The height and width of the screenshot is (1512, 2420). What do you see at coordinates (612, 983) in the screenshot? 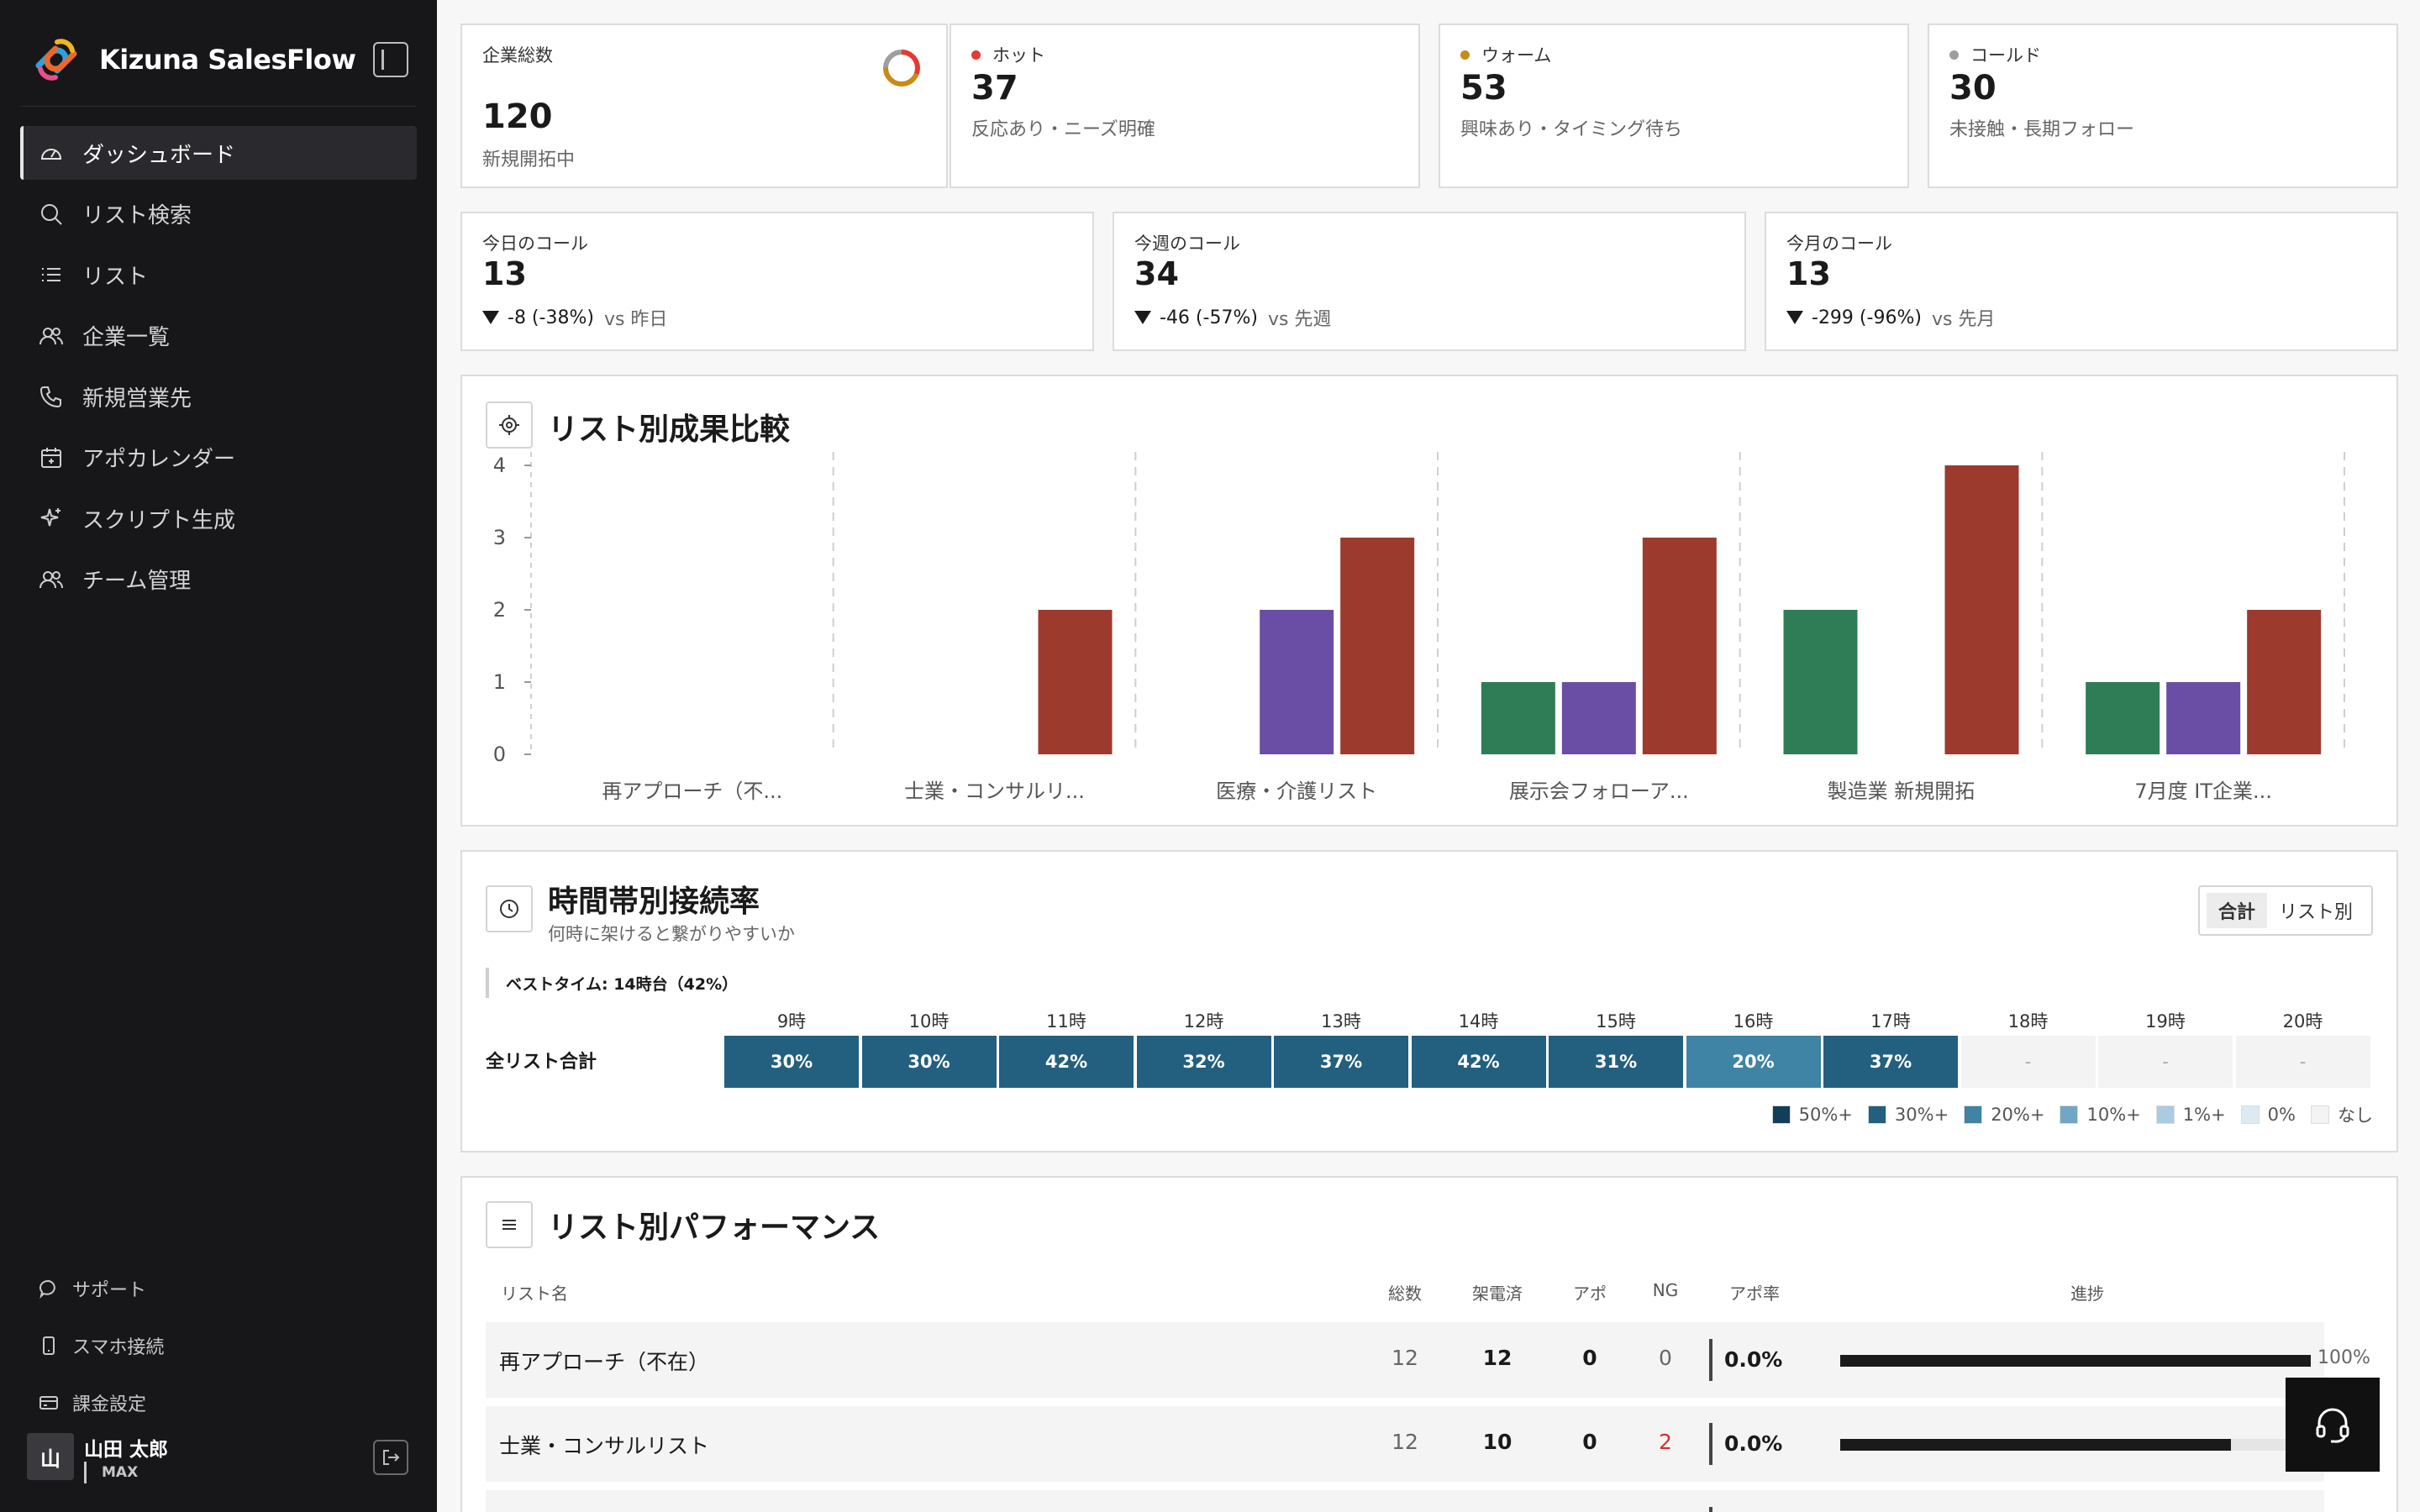
I see `best-time-note: ベストタイム: 14時台（42%）` at bounding box center [612, 983].